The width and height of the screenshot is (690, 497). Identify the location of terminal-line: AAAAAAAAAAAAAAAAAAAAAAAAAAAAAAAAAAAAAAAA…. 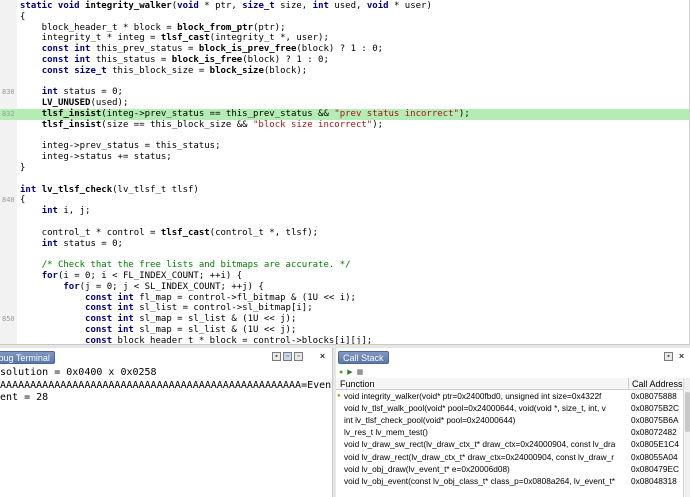
(166, 385).